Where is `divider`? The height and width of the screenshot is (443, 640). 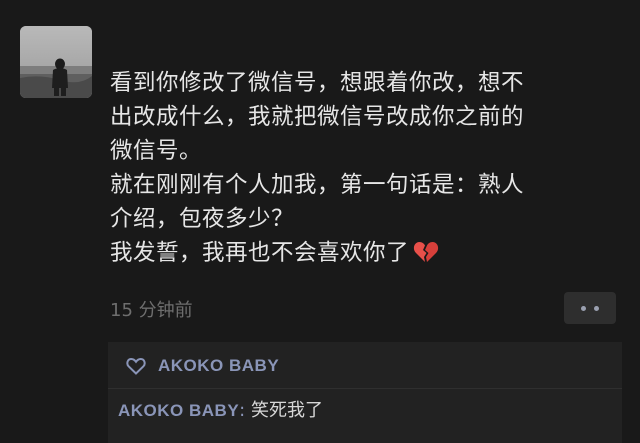
divider is located at coordinates (365, 388).